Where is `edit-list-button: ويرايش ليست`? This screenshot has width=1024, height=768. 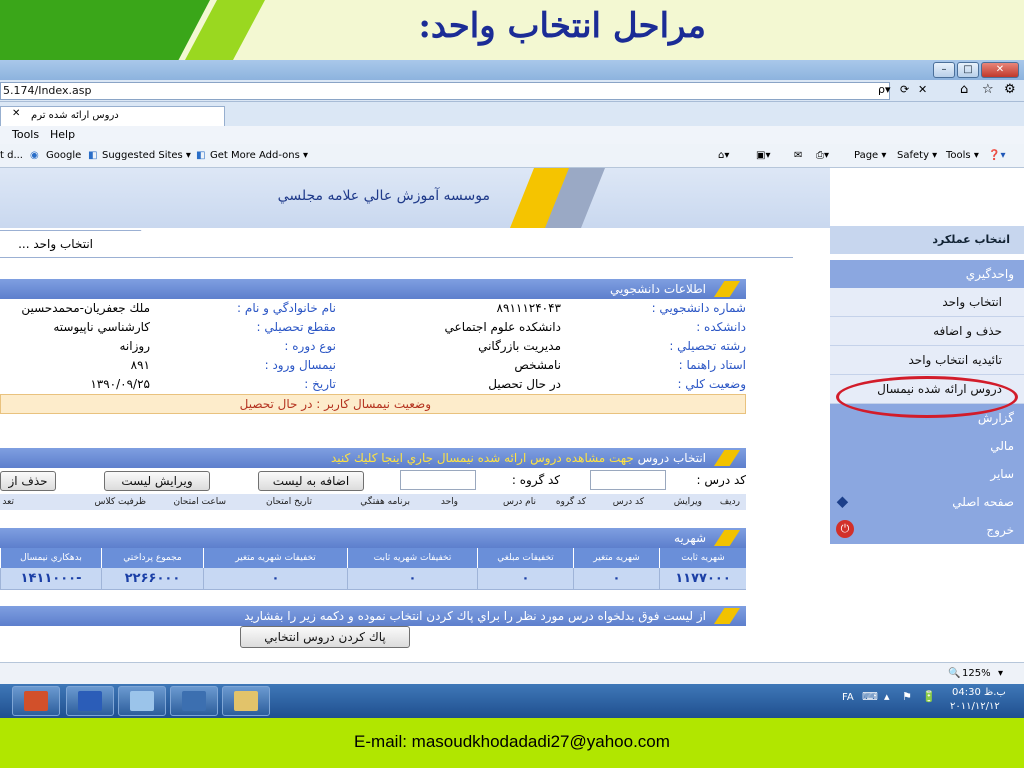
edit-list-button: ويرايش ليست is located at coordinates (157, 481).